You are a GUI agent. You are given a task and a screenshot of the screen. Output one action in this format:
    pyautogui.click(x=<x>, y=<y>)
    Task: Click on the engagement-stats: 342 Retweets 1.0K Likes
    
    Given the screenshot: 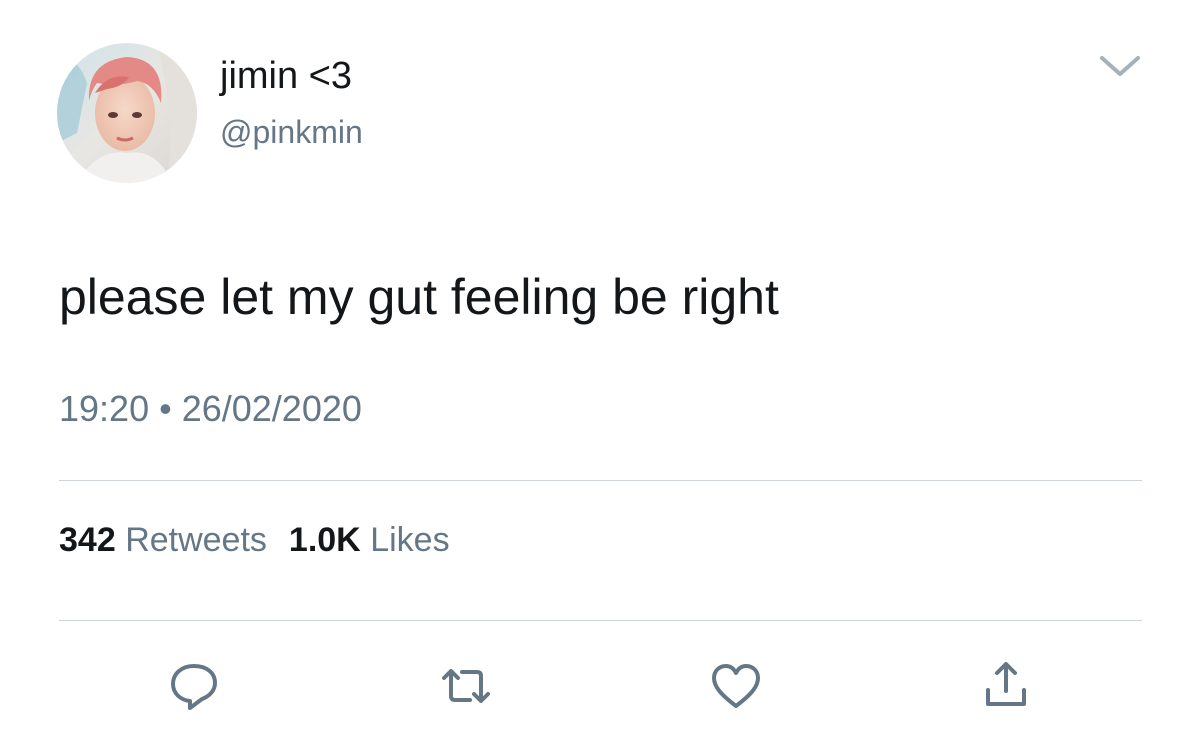 What is the action you would take?
    pyautogui.click(x=254, y=540)
    